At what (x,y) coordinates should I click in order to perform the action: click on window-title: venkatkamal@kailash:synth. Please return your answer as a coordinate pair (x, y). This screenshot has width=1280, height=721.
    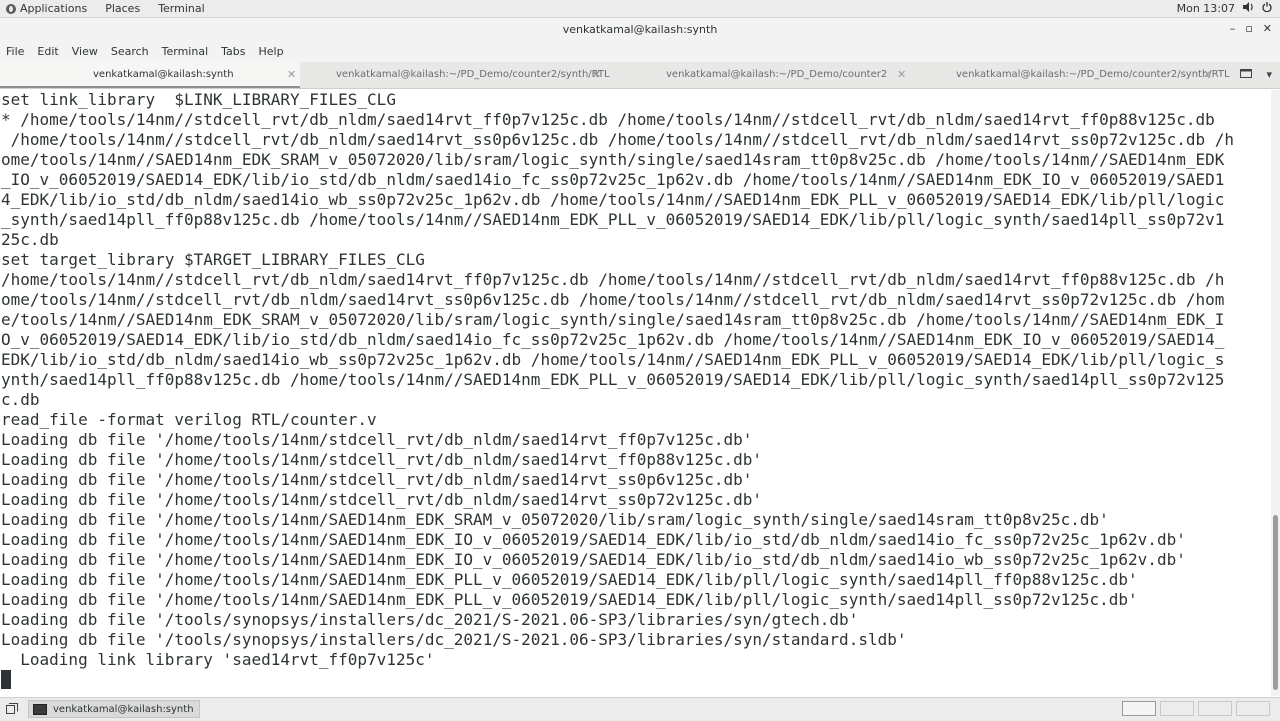
    Looking at the image, I should click on (640, 29).